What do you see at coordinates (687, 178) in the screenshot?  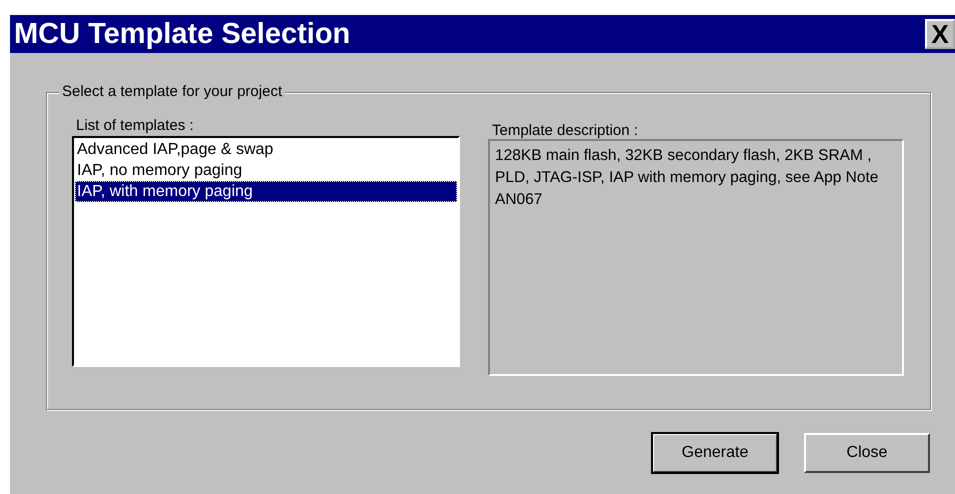 I see `description-text: 128KB main flash, 32KB secondary flash, 2KB SRAM , PLD, JTAG-ISP, IAP with memory paging, see App Note AN067` at bounding box center [687, 178].